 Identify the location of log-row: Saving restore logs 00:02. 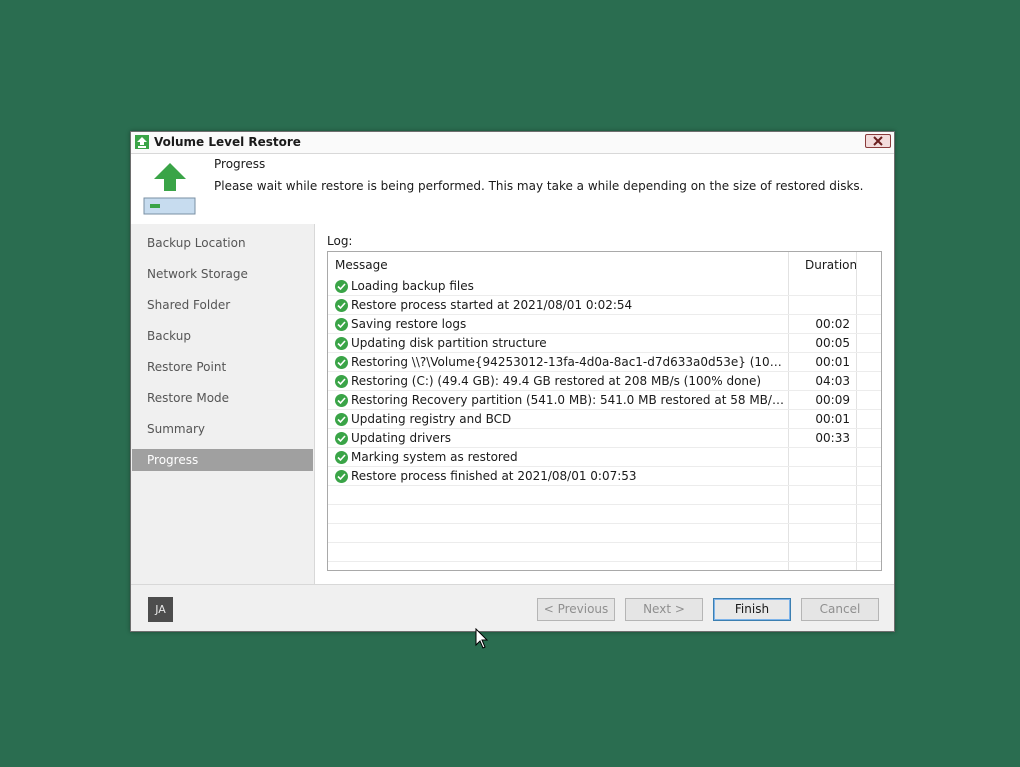
(604, 324).